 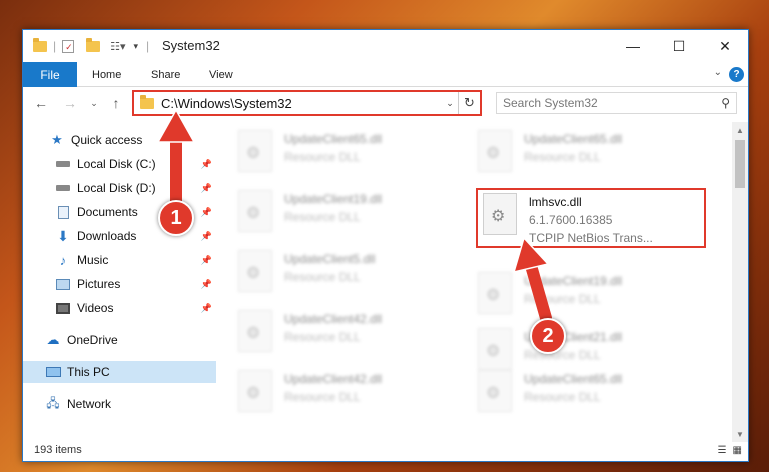 I want to click on tiles-view-icon: ▦, so click(x=737, y=450).